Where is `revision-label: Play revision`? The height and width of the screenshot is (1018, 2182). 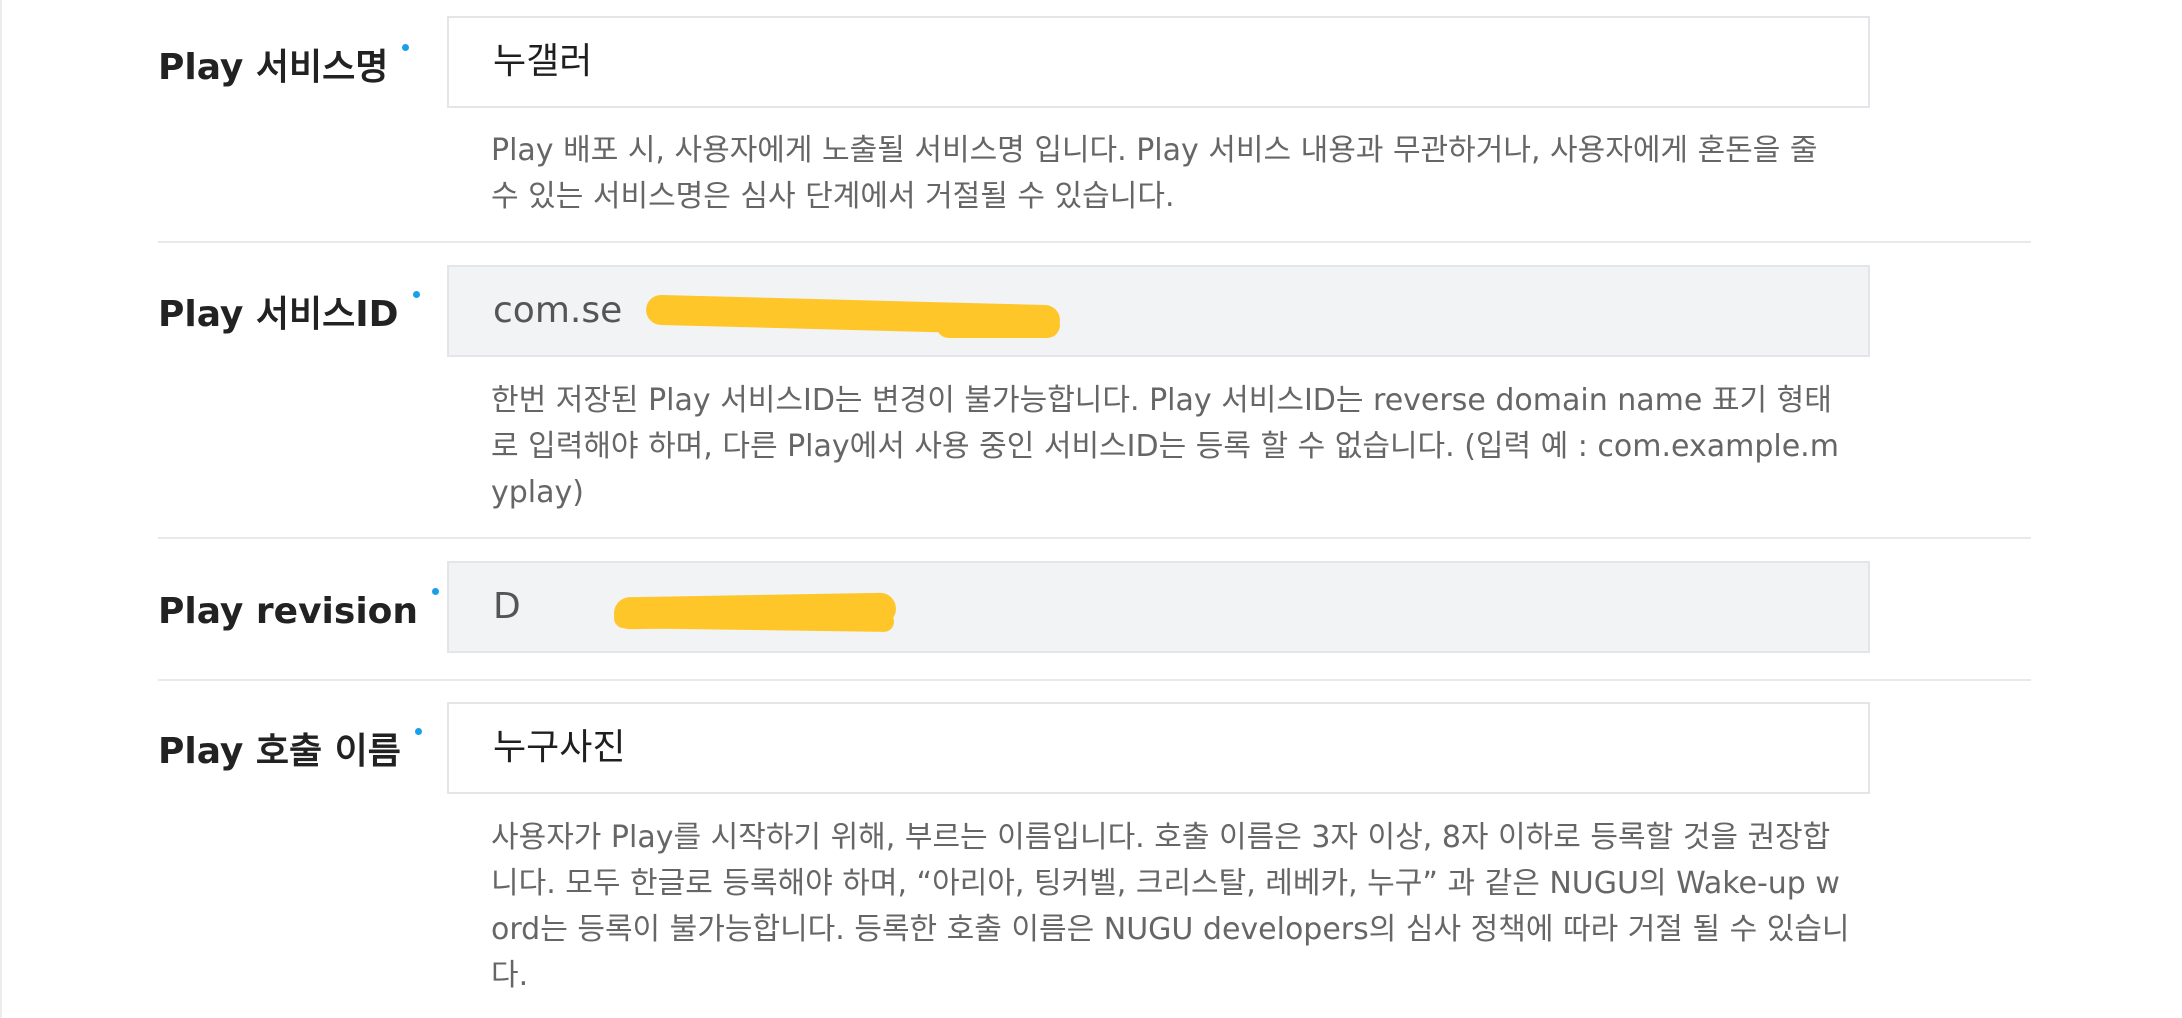 revision-label: Play revision is located at coordinates (299, 611).